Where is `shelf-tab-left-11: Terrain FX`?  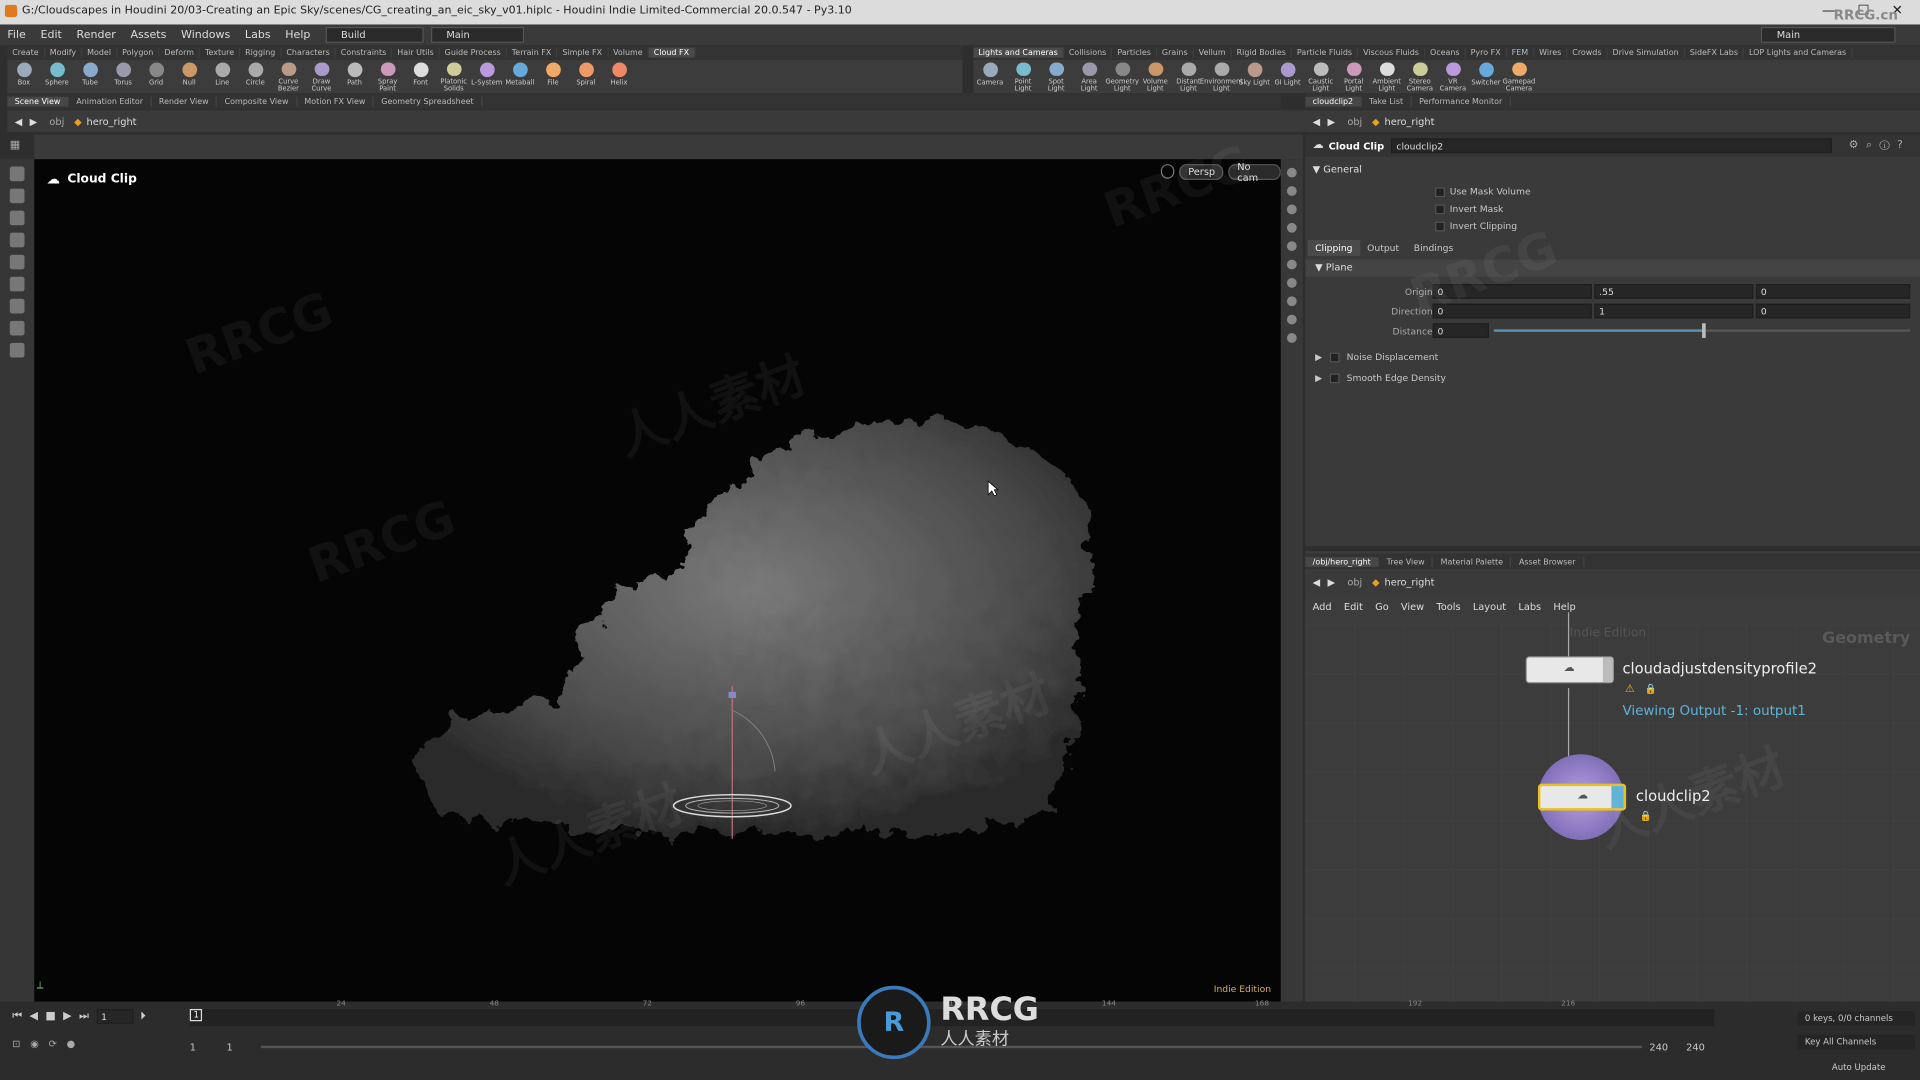 shelf-tab-left-11: Terrain FX is located at coordinates (532, 52).